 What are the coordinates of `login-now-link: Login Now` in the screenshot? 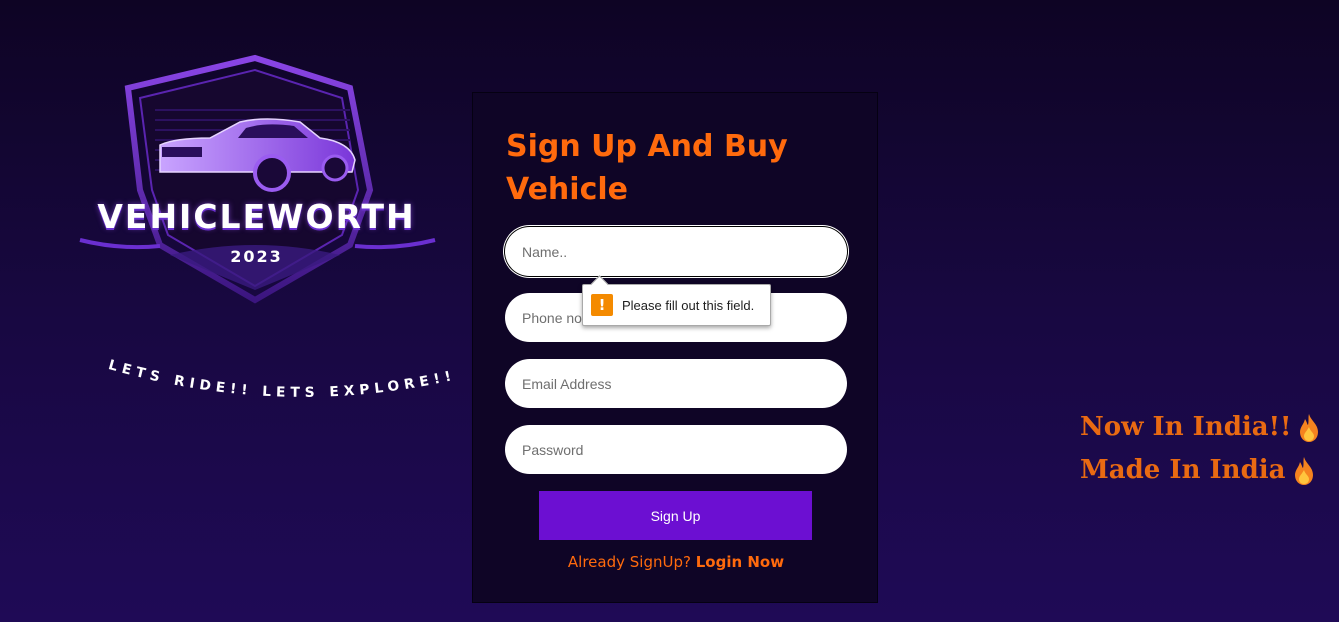 It's located at (740, 562).